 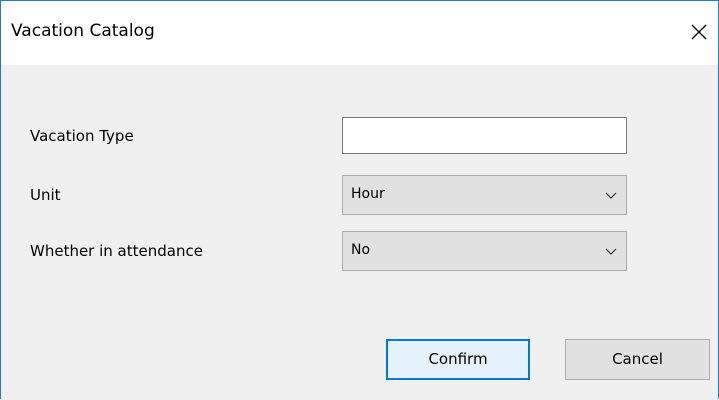 What do you see at coordinates (484, 251) in the screenshot?
I see `attendance-dropdown: No` at bounding box center [484, 251].